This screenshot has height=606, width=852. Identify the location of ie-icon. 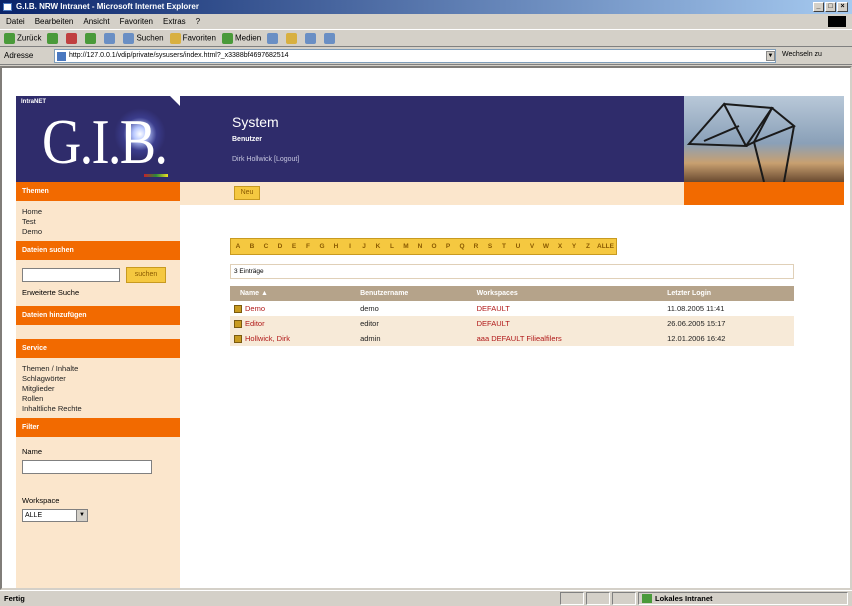
(7, 7).